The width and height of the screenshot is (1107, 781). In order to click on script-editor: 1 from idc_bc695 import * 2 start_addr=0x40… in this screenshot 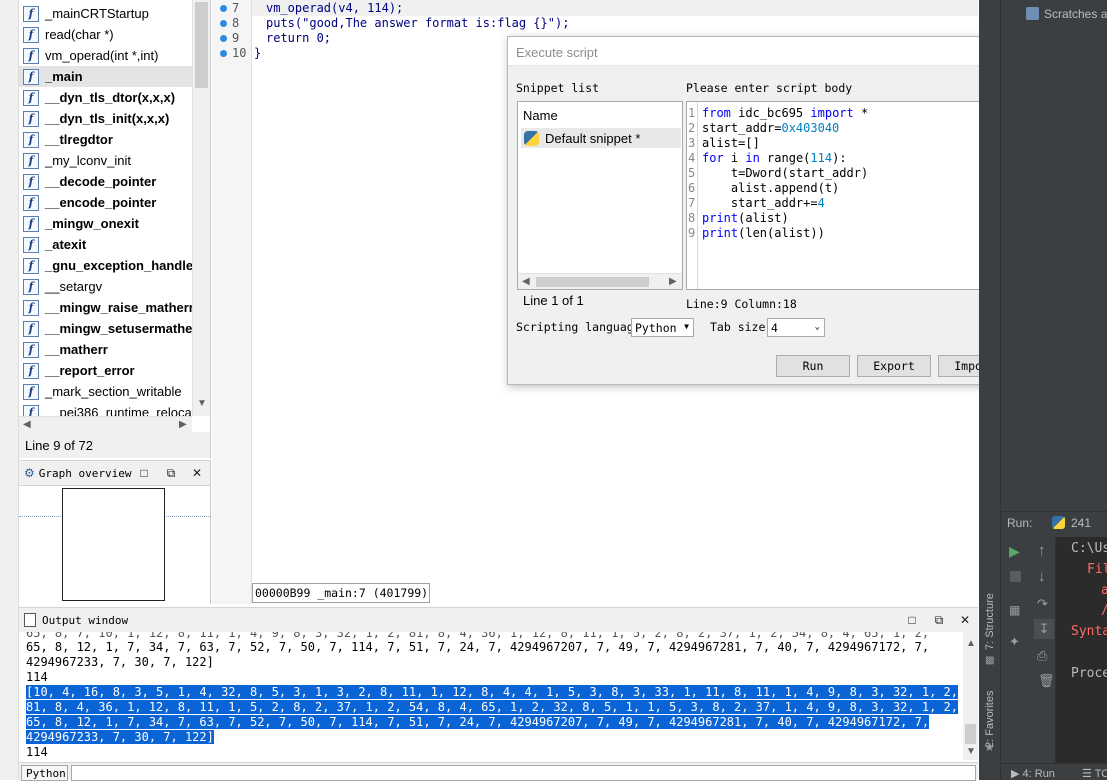, I will do `click(850, 195)`.